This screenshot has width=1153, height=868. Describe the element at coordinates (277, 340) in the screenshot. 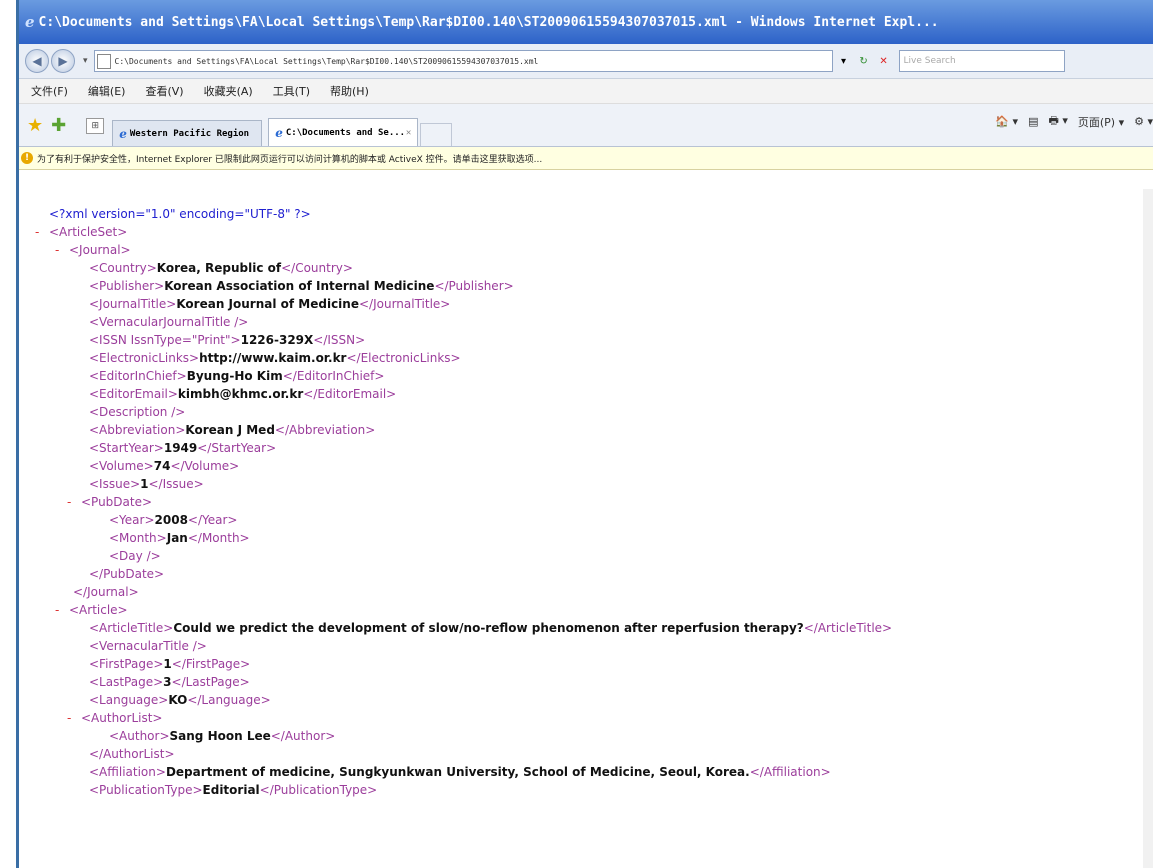

I see `xml-value: 1226-329X` at that location.